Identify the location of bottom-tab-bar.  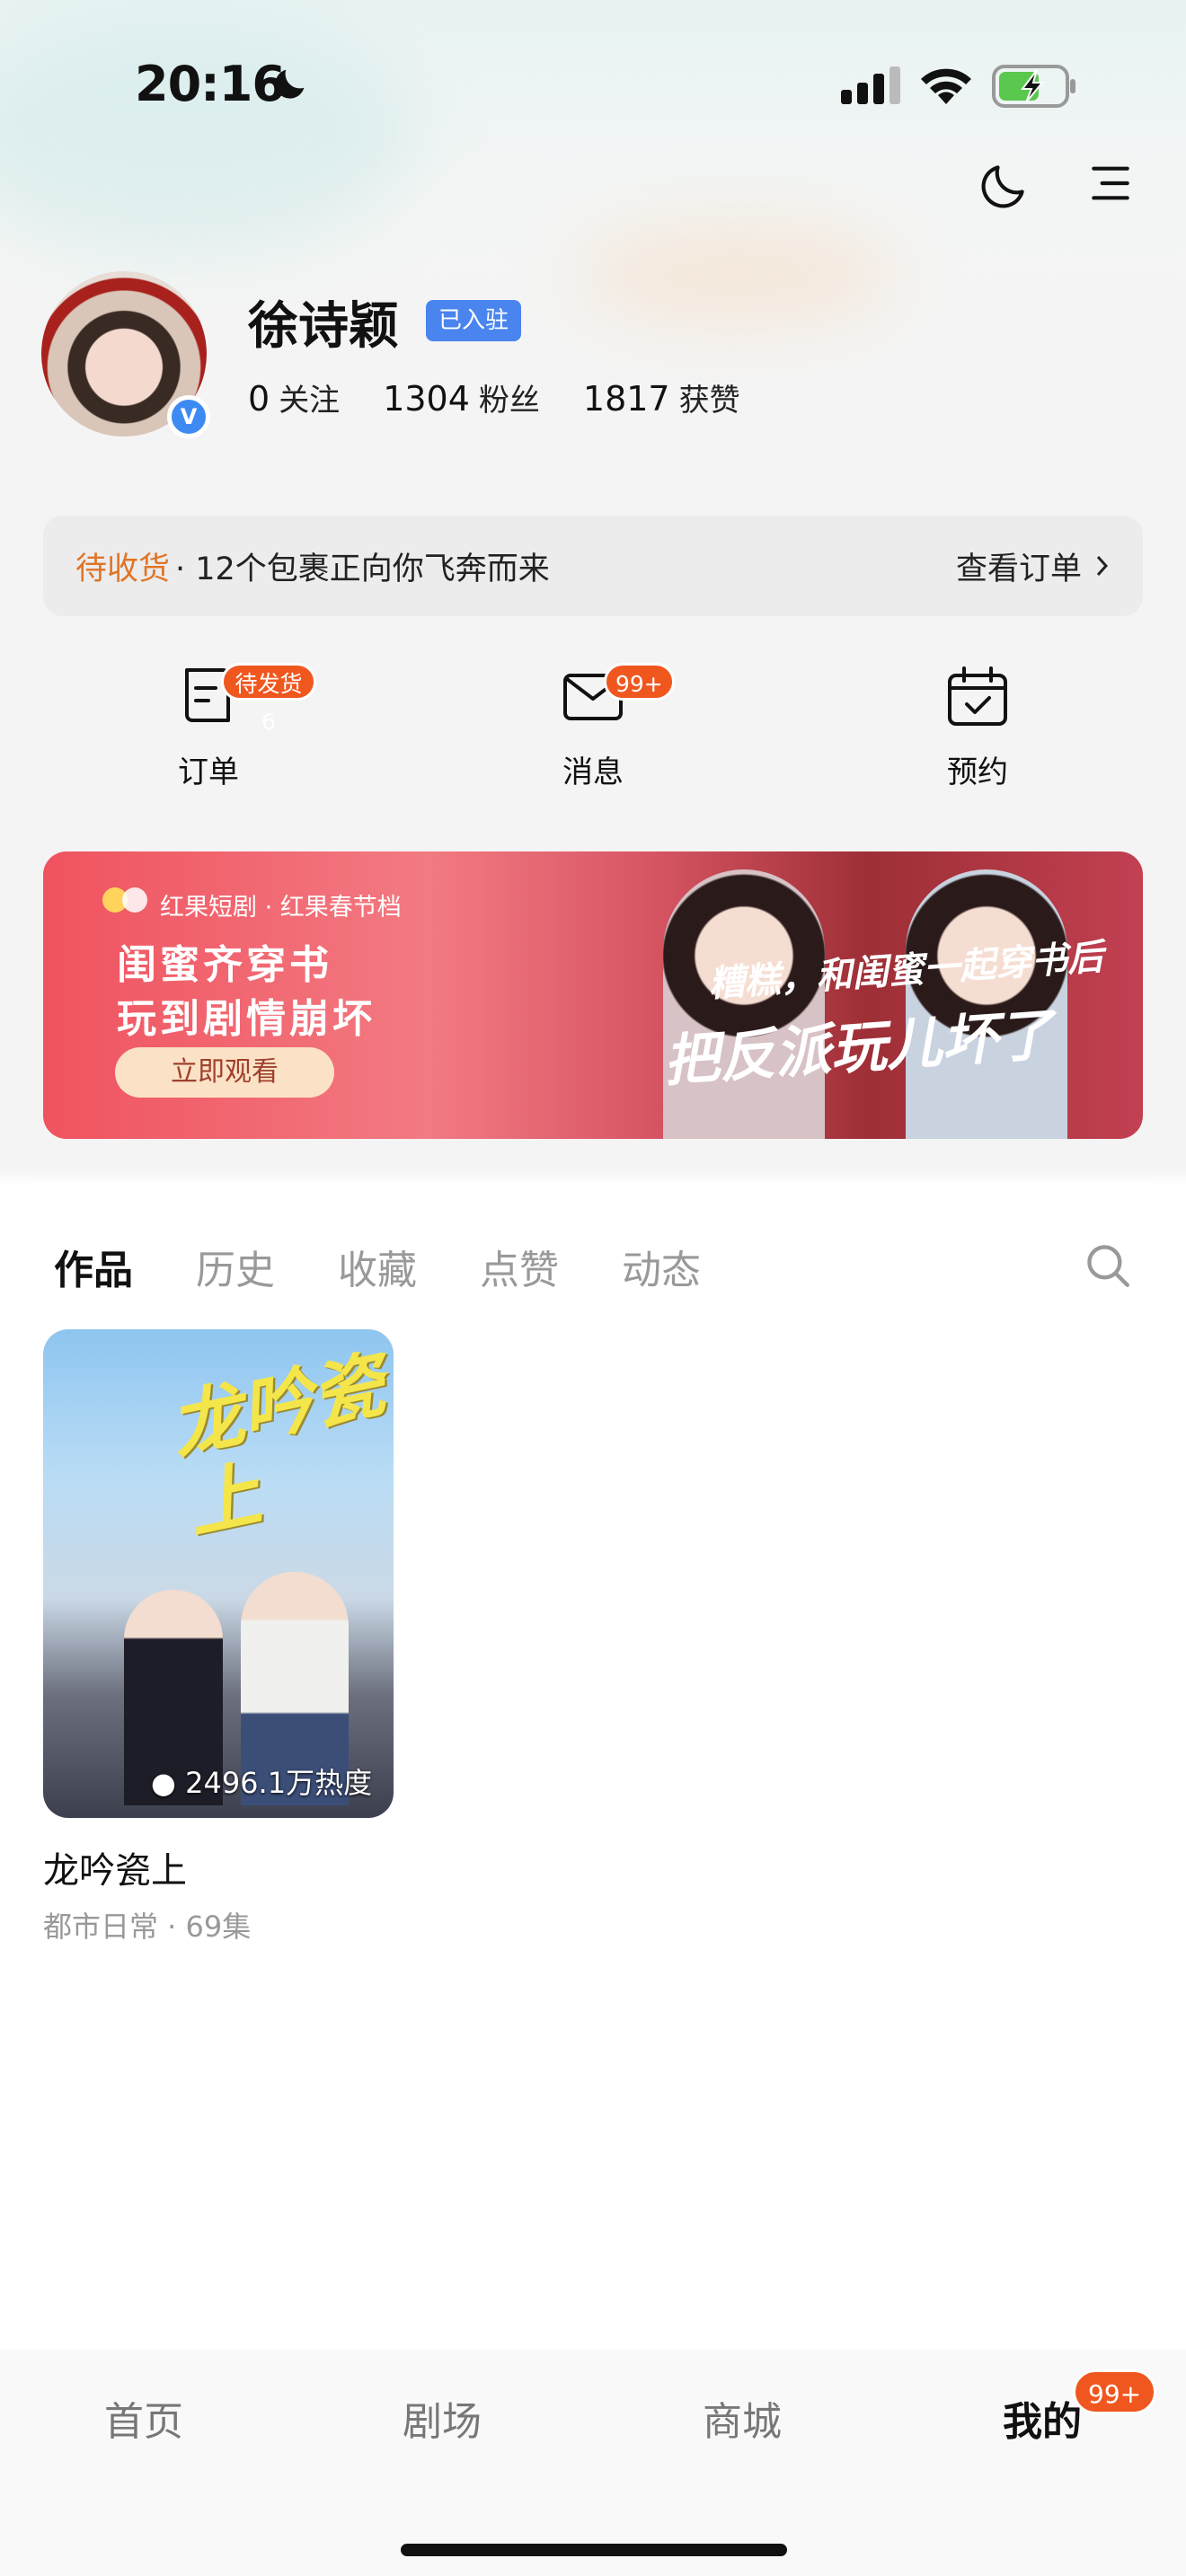
(593, 2463).